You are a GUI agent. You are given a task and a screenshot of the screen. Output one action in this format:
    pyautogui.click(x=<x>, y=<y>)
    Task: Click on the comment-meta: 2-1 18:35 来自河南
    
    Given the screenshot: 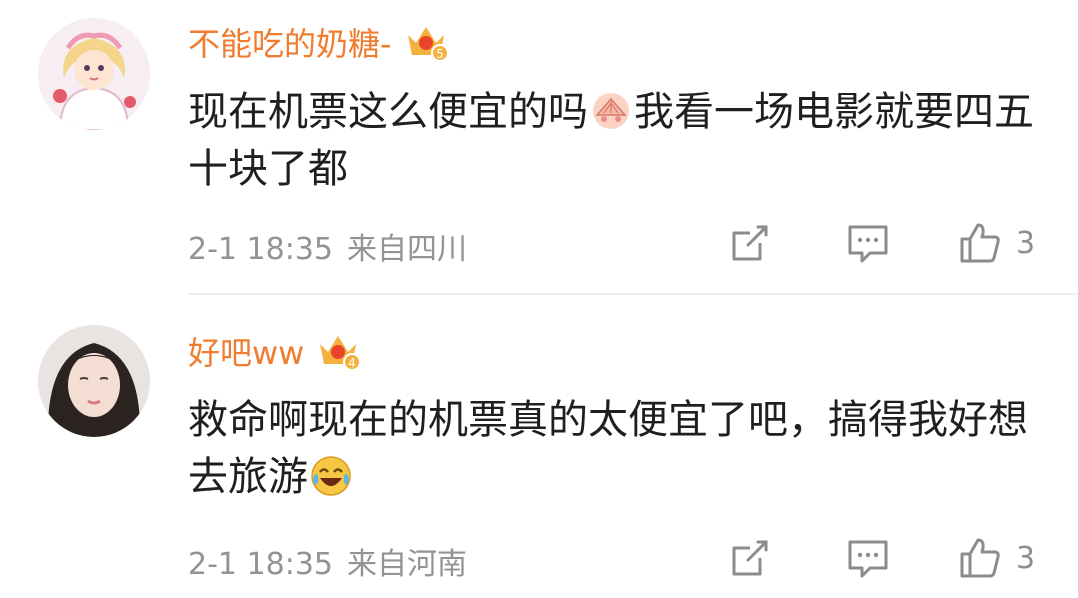 What is the action you would take?
    pyautogui.click(x=327, y=561)
    